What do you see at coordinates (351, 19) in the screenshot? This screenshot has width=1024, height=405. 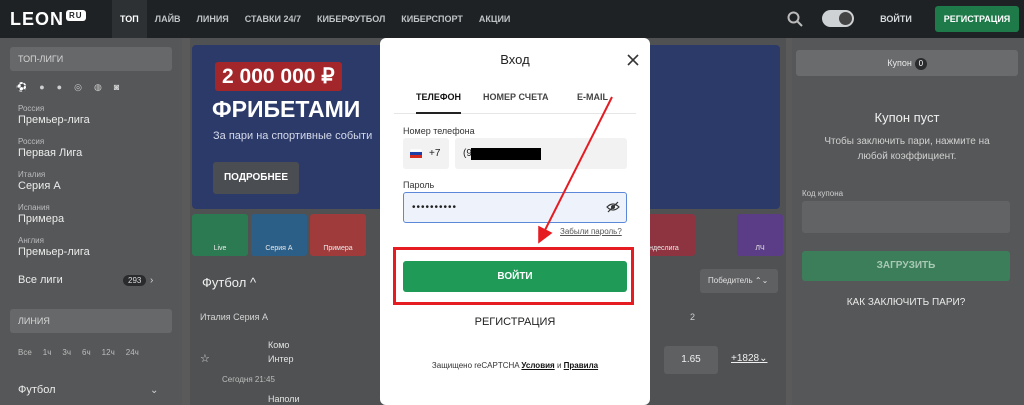 I see `nav-cyberfootball: КИБЕРФУТБОЛ` at bounding box center [351, 19].